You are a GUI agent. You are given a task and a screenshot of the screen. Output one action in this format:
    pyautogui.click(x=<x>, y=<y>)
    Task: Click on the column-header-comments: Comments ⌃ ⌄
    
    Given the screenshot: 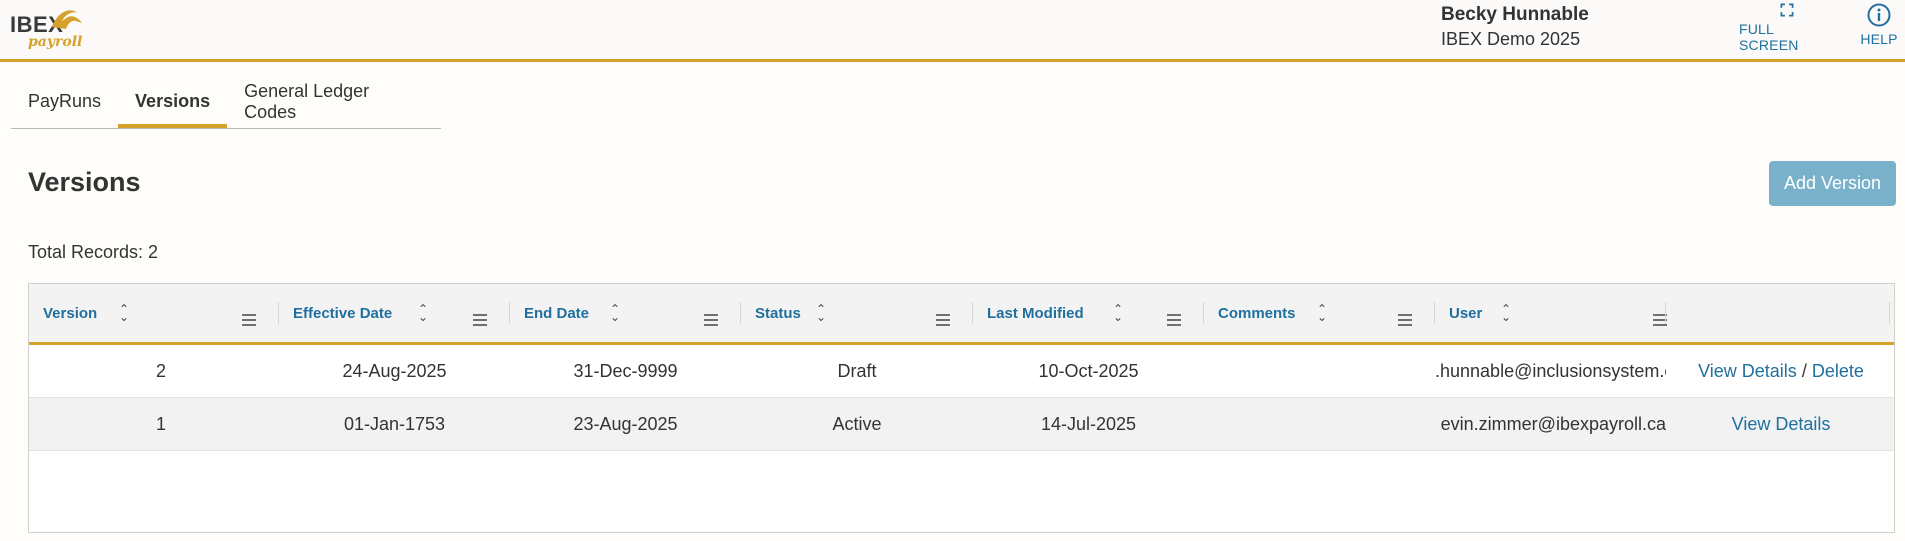 What is the action you would take?
    pyautogui.click(x=1319, y=313)
    